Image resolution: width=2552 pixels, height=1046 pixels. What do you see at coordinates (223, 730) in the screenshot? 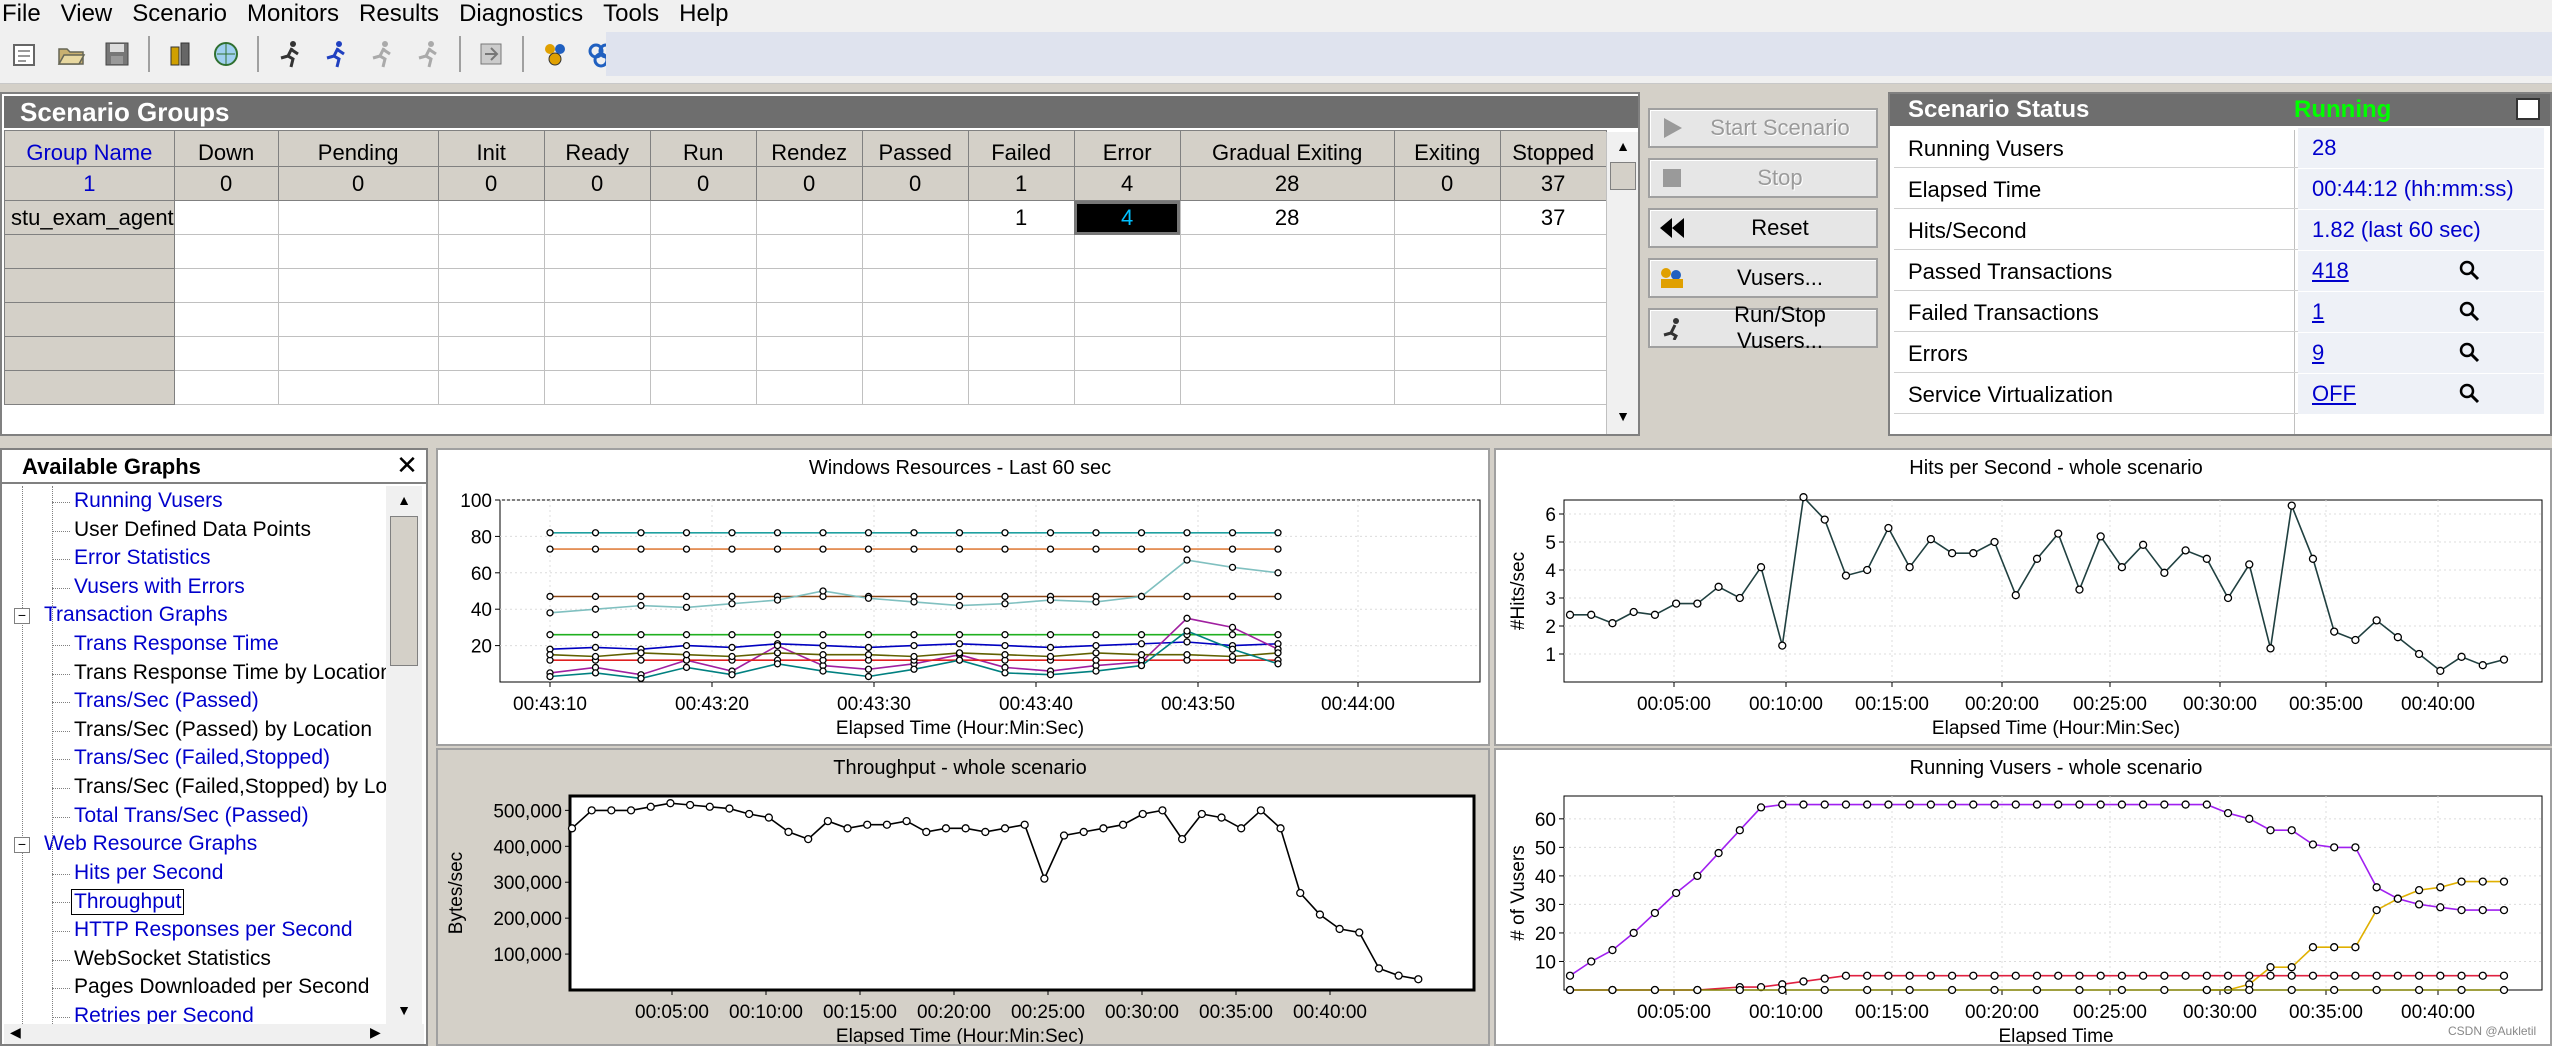
I see `graph-tree-item: Trans/Sec (Passed) by Location` at bounding box center [223, 730].